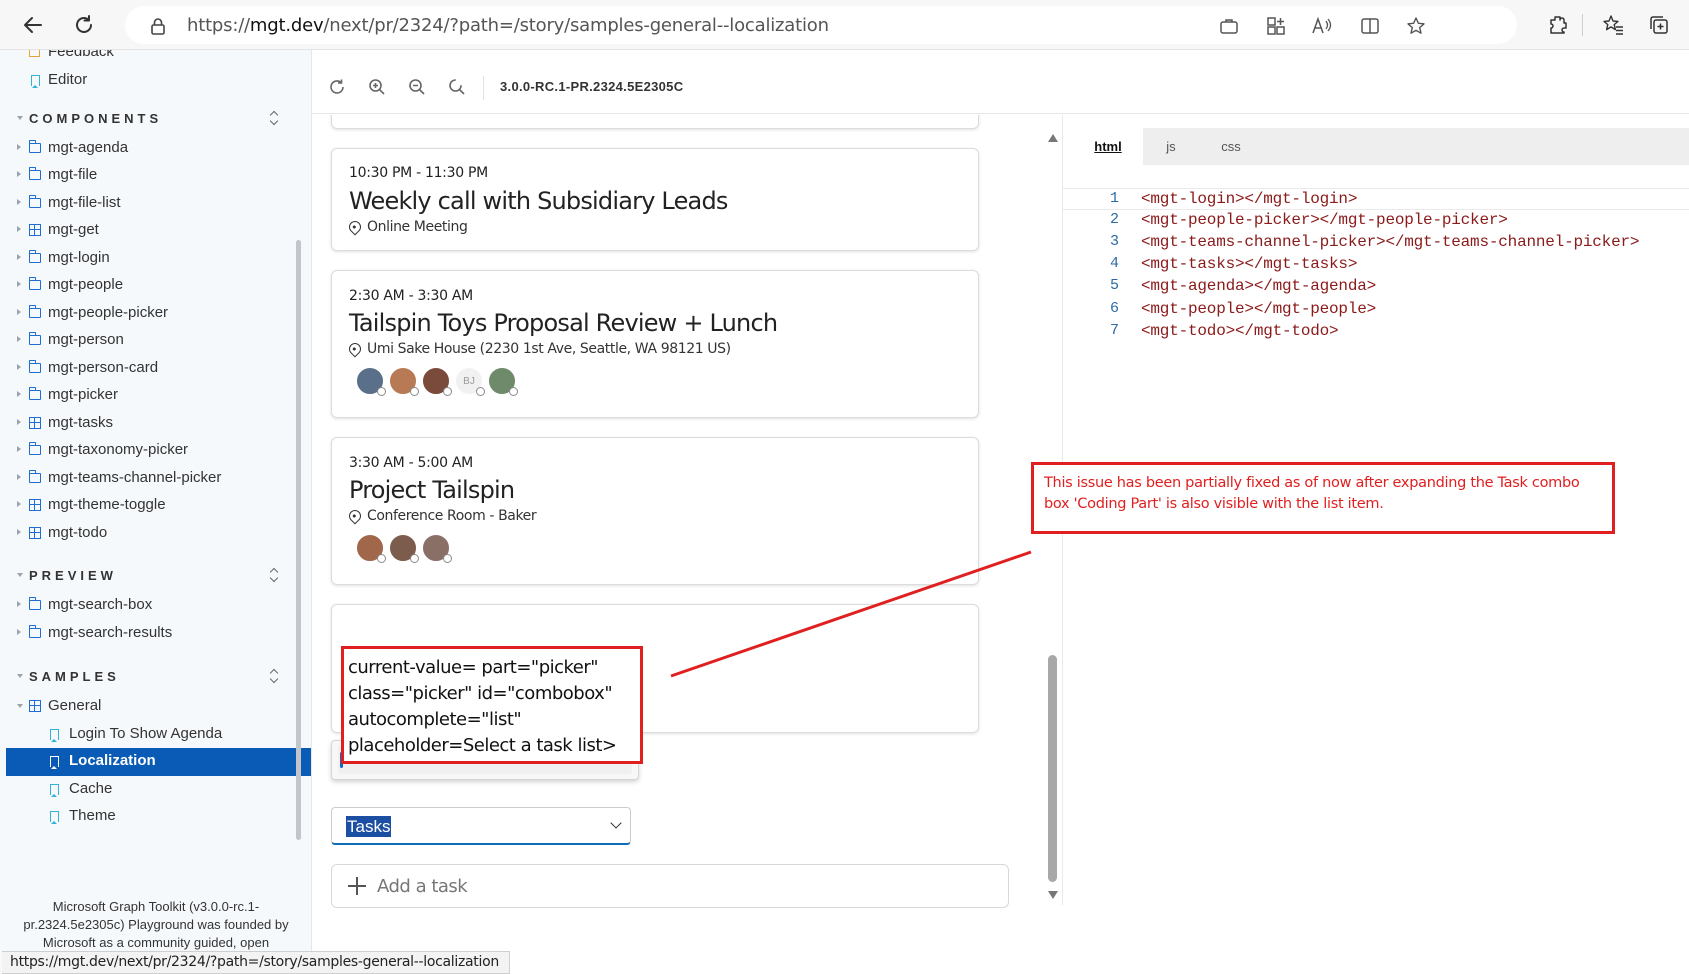 The width and height of the screenshot is (1689, 974). What do you see at coordinates (84, 25) in the screenshot?
I see `reload-icon` at bounding box center [84, 25].